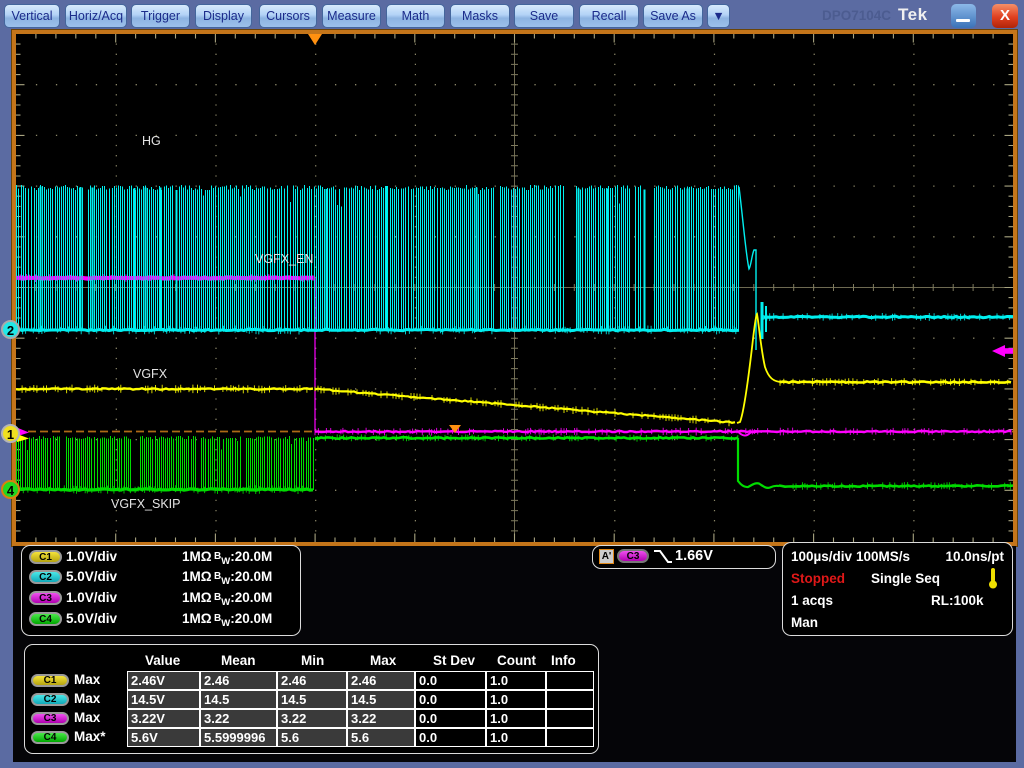 The image size is (1024, 768). Describe the element at coordinates (284, 259) in the screenshot. I see `svg-text: VGFX_EN` at that location.